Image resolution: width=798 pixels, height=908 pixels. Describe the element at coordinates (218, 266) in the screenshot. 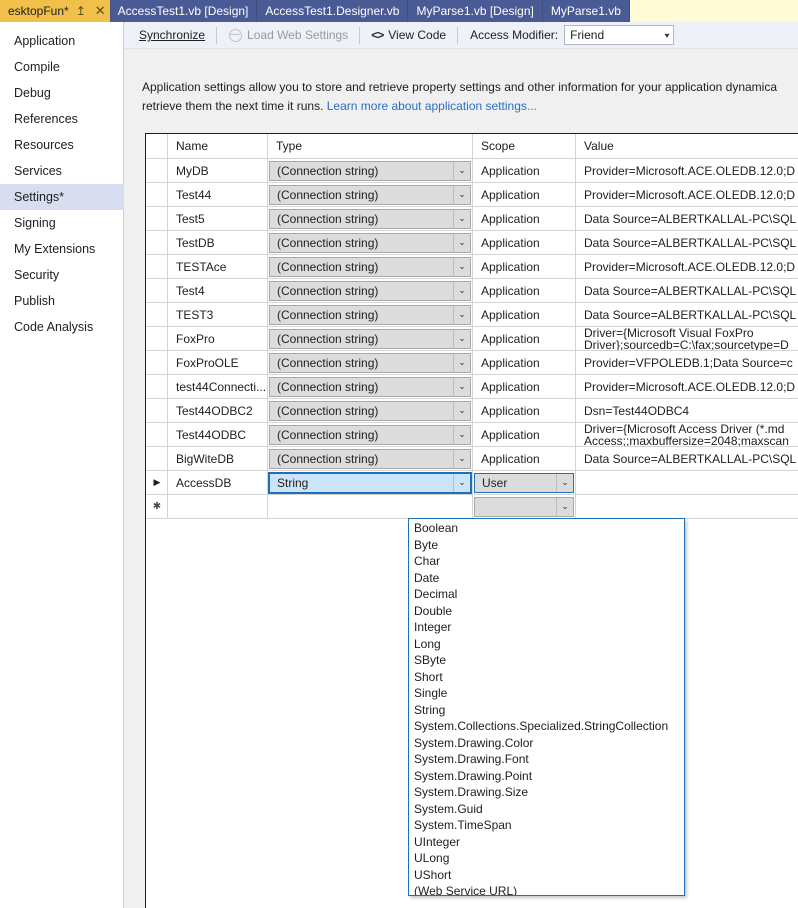

I see `cell-name: TESTAce` at that location.